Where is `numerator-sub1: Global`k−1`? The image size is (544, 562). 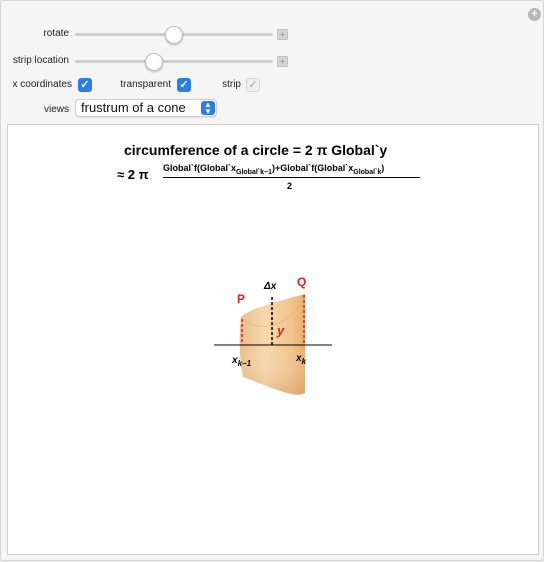
numerator-sub1: Global`k−1 is located at coordinates (254, 172).